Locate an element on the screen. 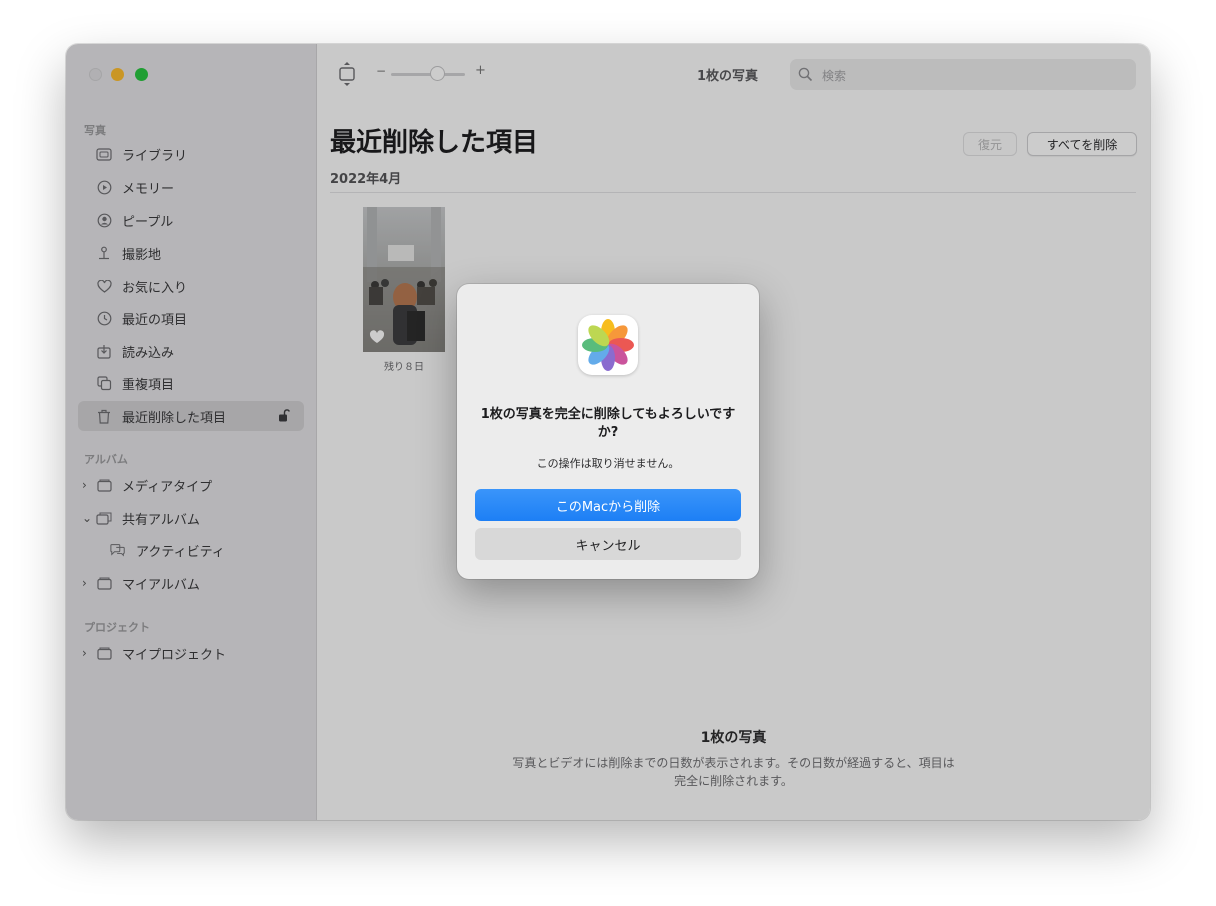 This screenshot has height=906, width=1216. delete-from-mac-button: このMacから削除 is located at coordinates (608, 505).